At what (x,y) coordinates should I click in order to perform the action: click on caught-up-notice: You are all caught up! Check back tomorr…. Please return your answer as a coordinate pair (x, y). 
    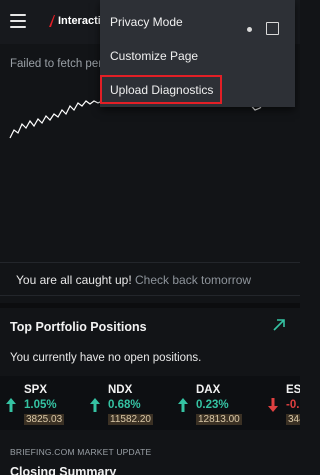
    Looking at the image, I should click on (150, 279).